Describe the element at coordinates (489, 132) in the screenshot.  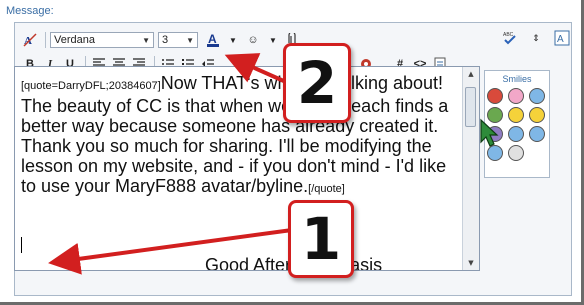
I see `mouse-pointer-icon` at that location.